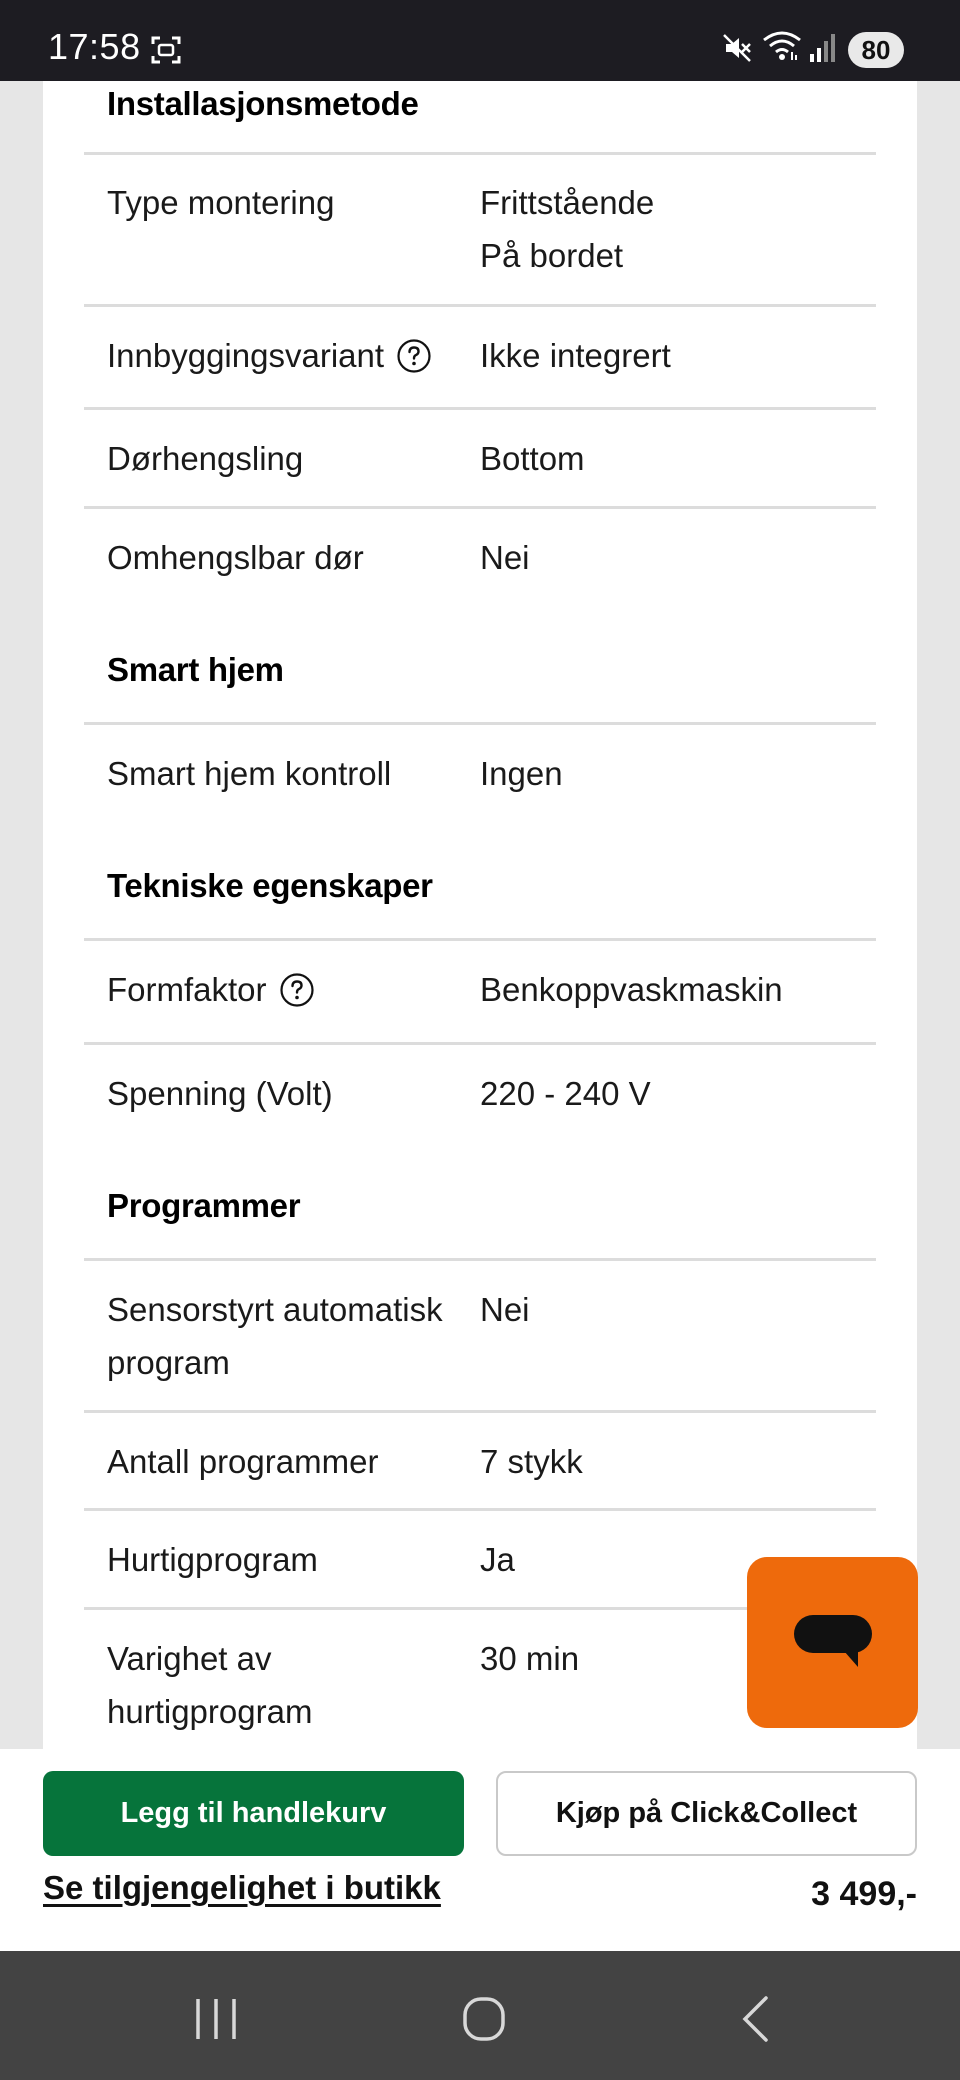  I want to click on spec-label-hurtigprogram: Hurtigprogram, so click(212, 1559).